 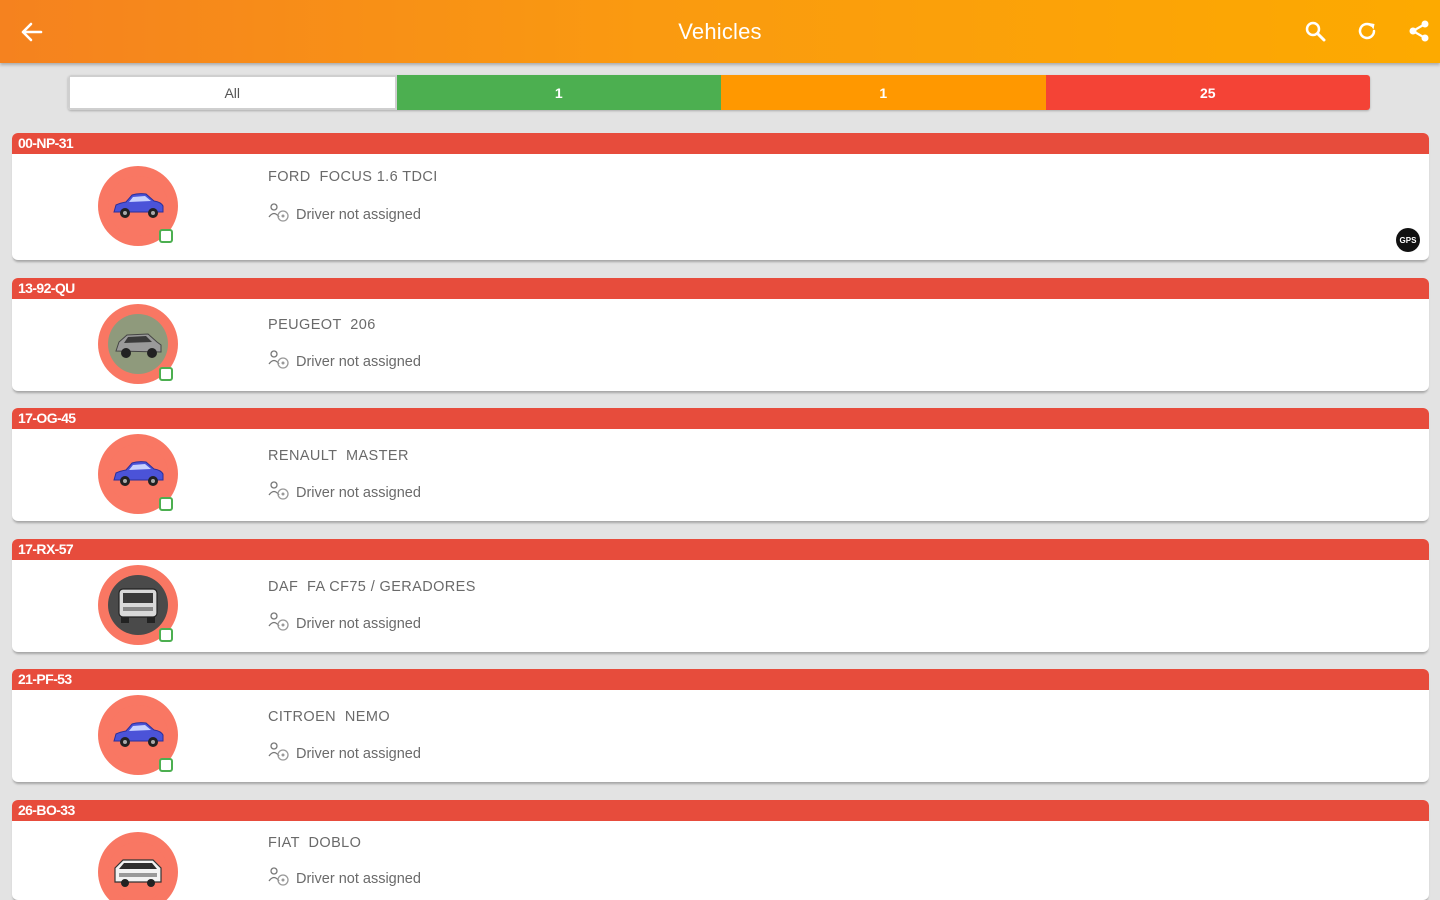 What do you see at coordinates (1207, 92) in the screenshot?
I see `filter-red: 25` at bounding box center [1207, 92].